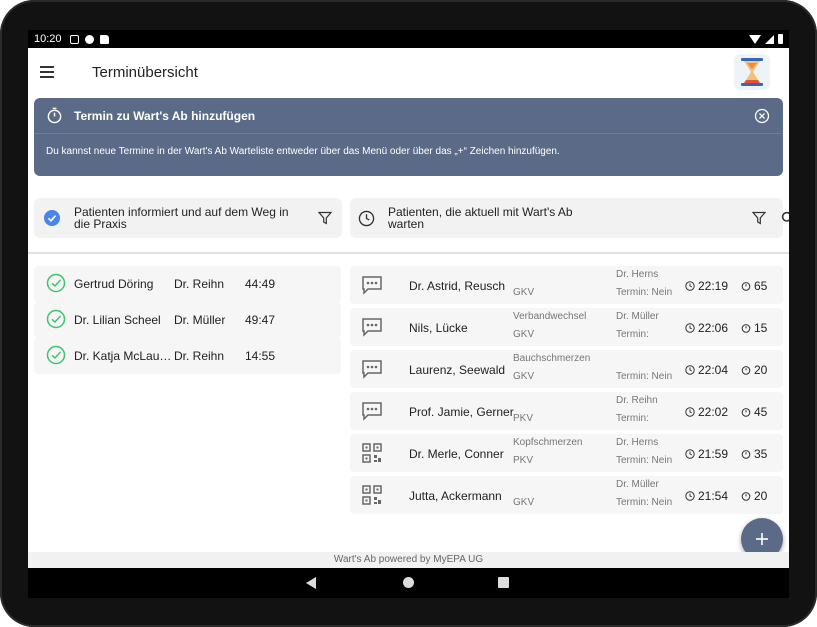 This screenshot has width=817, height=627. I want to click on visit-reason: Verbandwechsel, so click(550, 316).